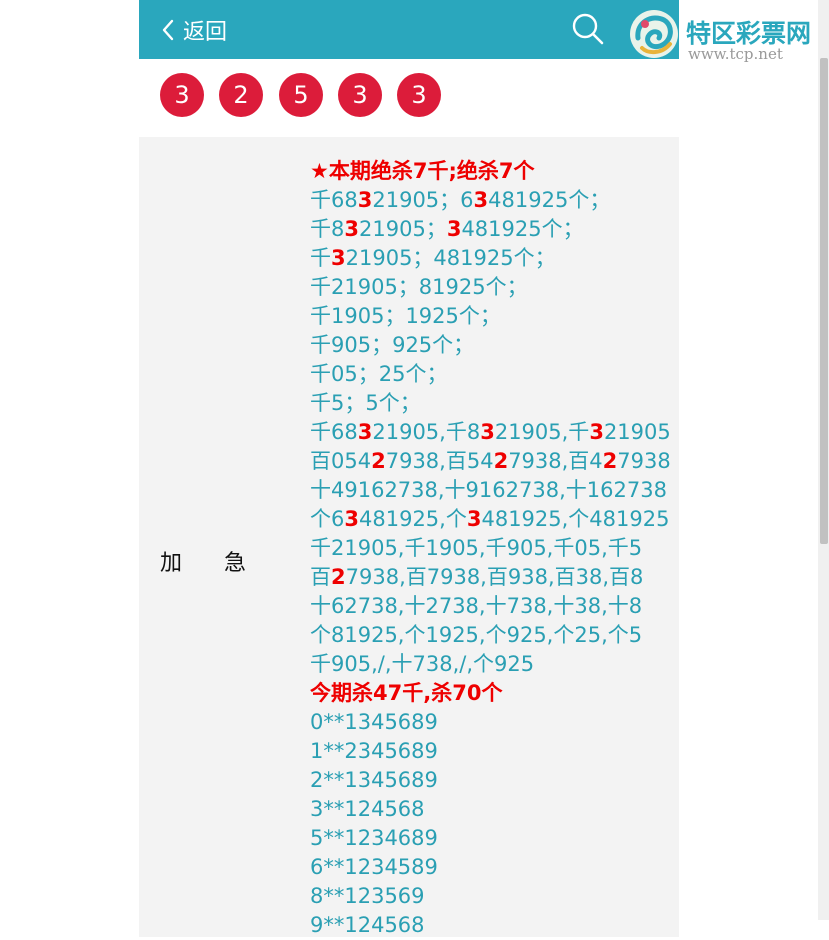 Image resolution: width=829 pixels, height=940 pixels. What do you see at coordinates (490, 780) in the screenshot?
I see `prediction-line: 2**1345689` at bounding box center [490, 780].